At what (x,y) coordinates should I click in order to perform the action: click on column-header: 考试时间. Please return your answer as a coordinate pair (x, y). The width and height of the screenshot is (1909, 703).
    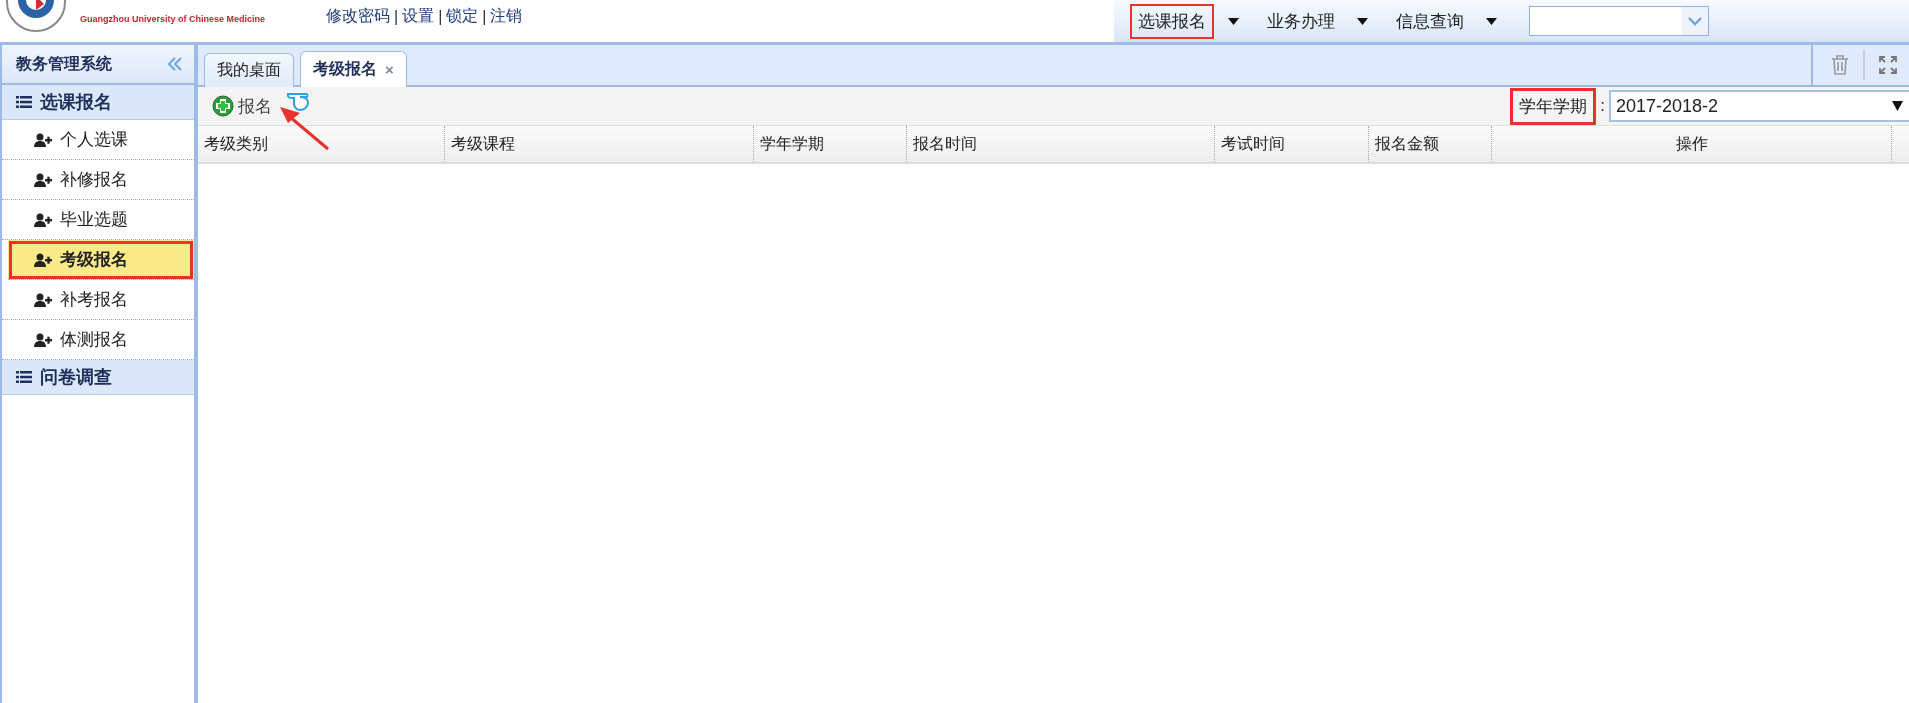
    Looking at the image, I should click on (1292, 144).